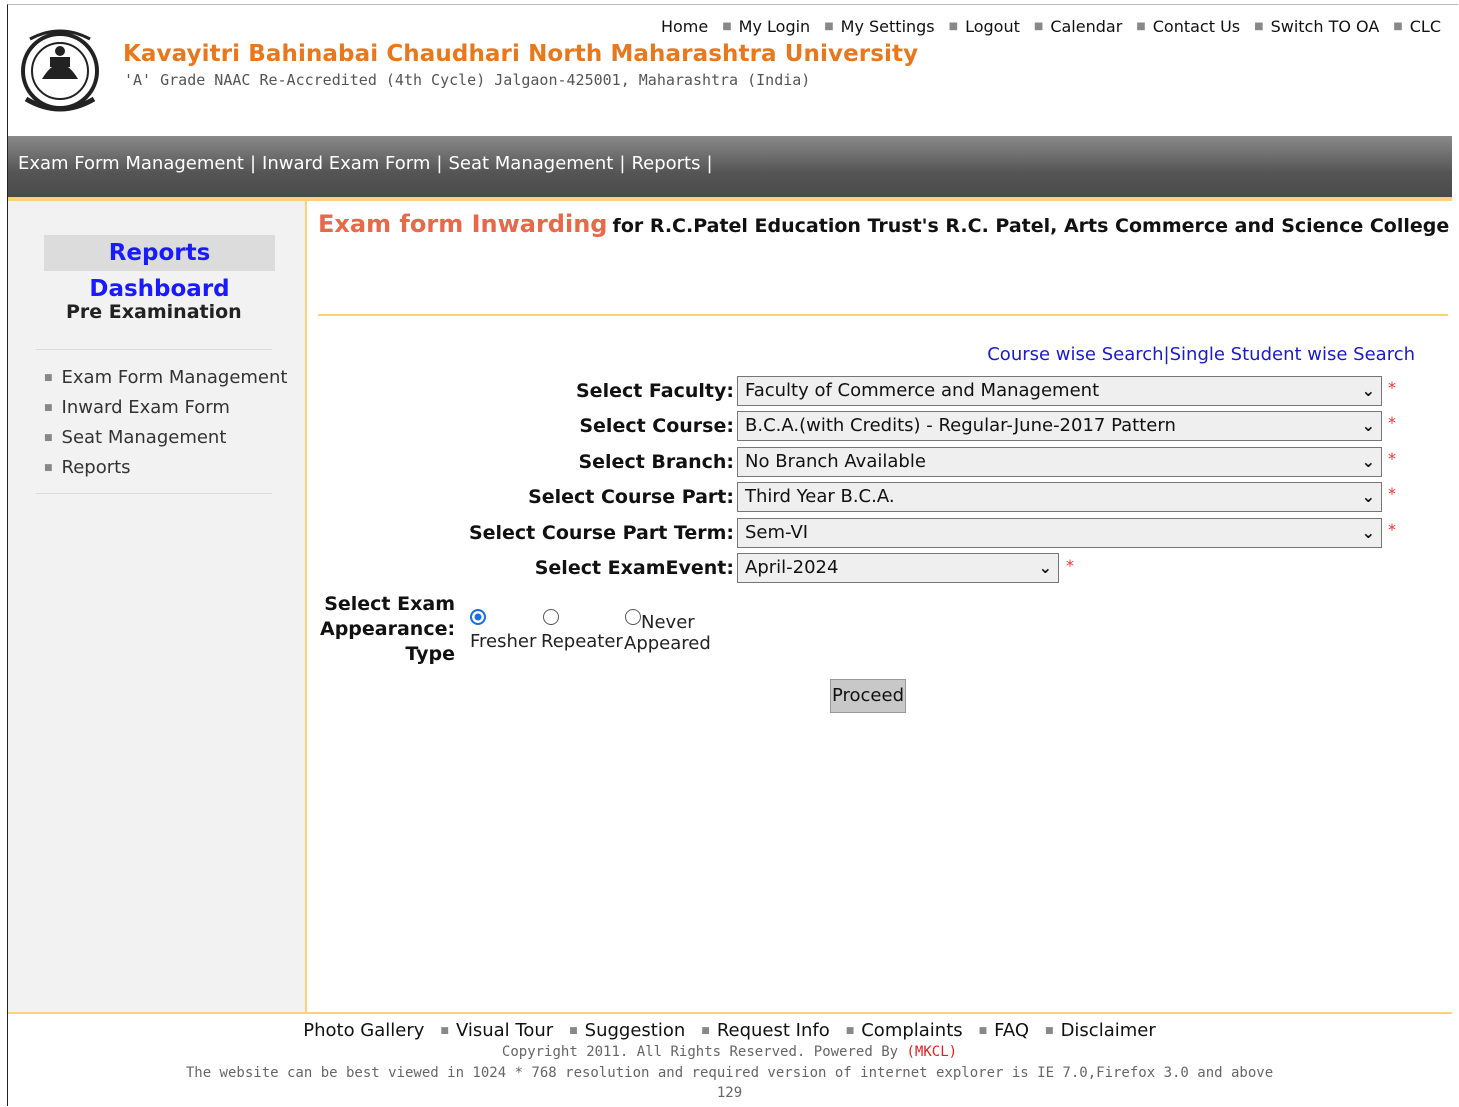 Image resolution: width=1459 pixels, height=1107 pixels. I want to click on appearance-label-line: Appearance:, so click(388, 629).